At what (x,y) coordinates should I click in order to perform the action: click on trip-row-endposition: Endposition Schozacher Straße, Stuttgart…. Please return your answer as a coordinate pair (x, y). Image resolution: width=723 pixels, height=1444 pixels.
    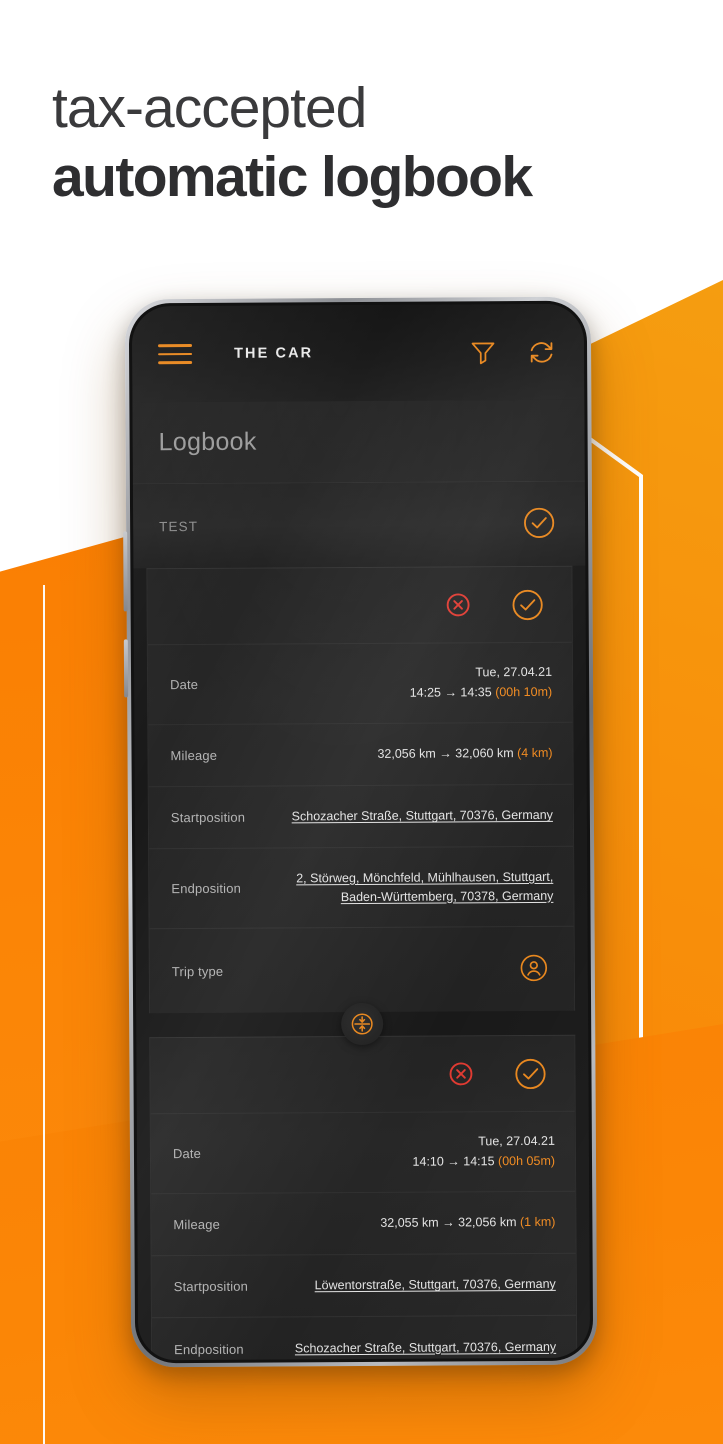
    Looking at the image, I should click on (364, 1338).